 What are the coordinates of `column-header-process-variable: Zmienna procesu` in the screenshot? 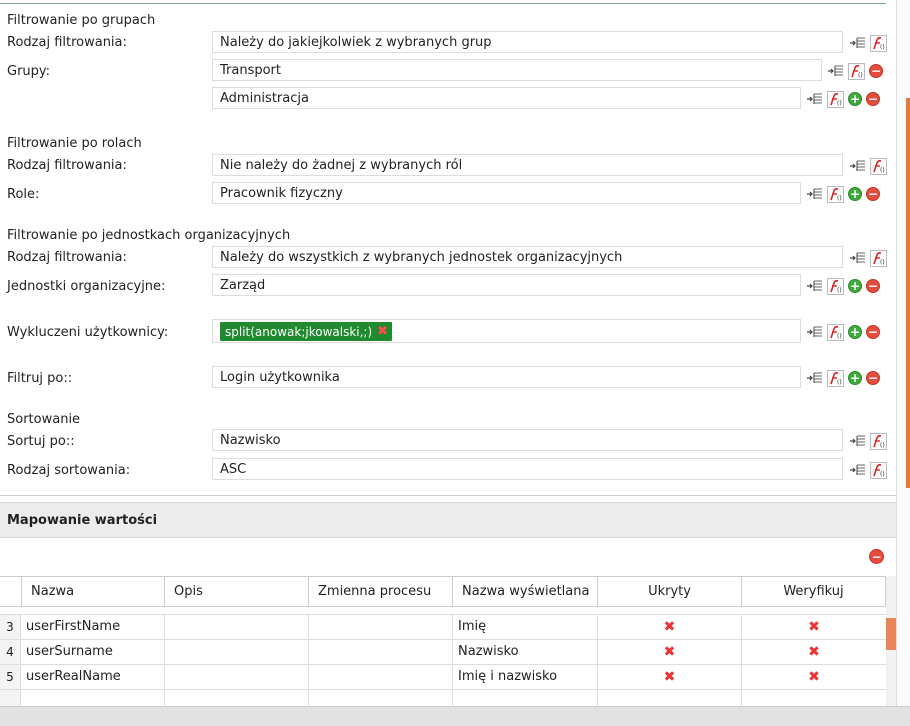 It's located at (380, 591).